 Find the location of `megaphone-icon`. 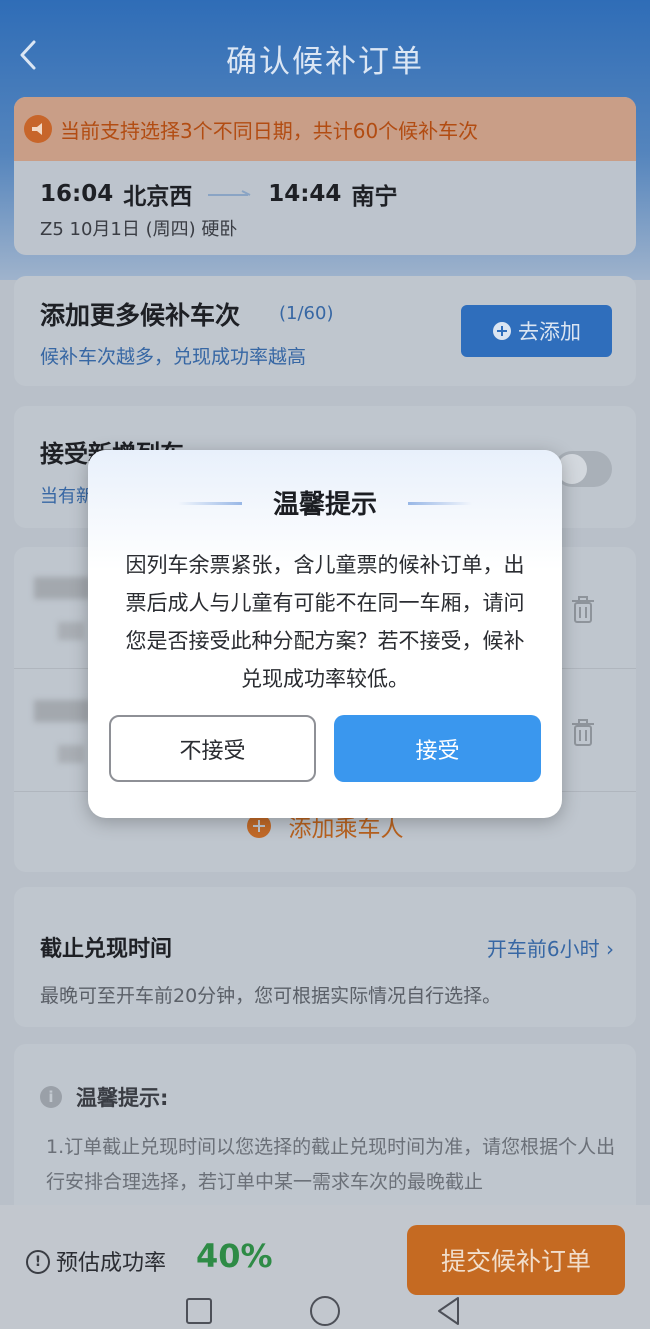

megaphone-icon is located at coordinates (38, 129).